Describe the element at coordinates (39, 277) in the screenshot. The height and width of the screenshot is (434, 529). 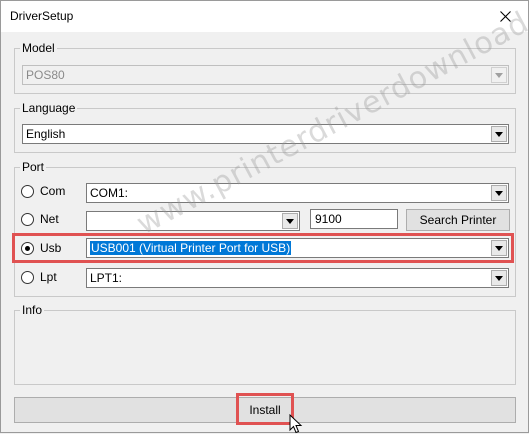
I see `lpt-radio: Lpt` at that location.